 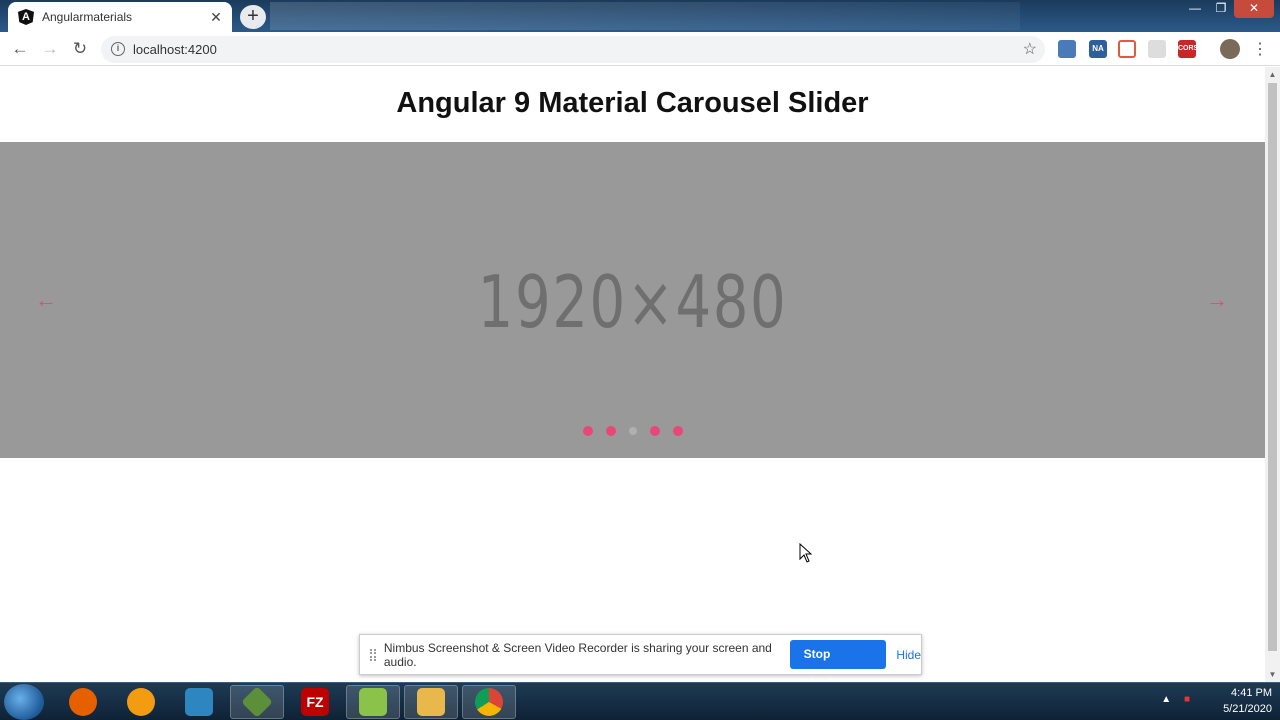 What do you see at coordinates (80, 49) in the screenshot?
I see `reload-icon: ↻` at bounding box center [80, 49].